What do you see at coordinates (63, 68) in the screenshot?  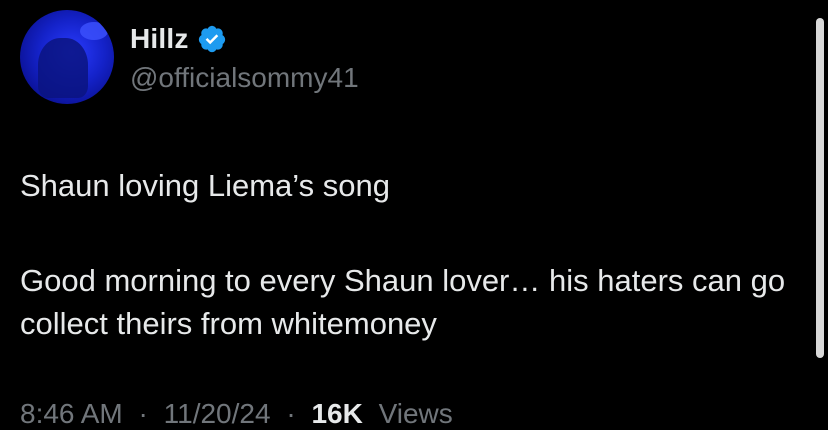 I see `avatar-silhouette` at bounding box center [63, 68].